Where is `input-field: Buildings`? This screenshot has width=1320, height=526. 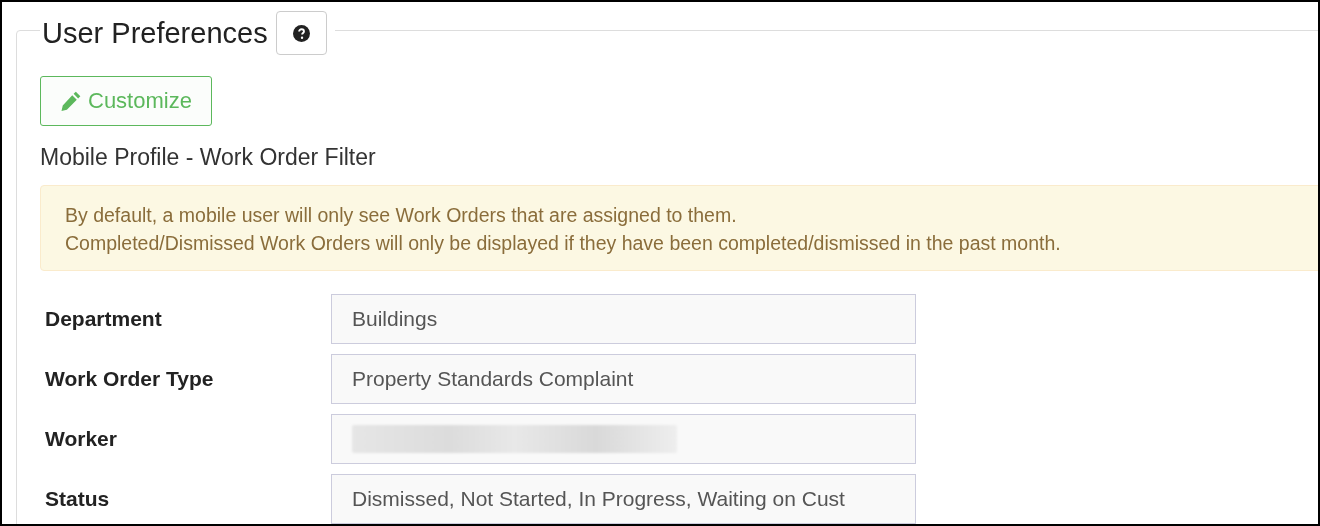
input-field: Buildings is located at coordinates (623, 319).